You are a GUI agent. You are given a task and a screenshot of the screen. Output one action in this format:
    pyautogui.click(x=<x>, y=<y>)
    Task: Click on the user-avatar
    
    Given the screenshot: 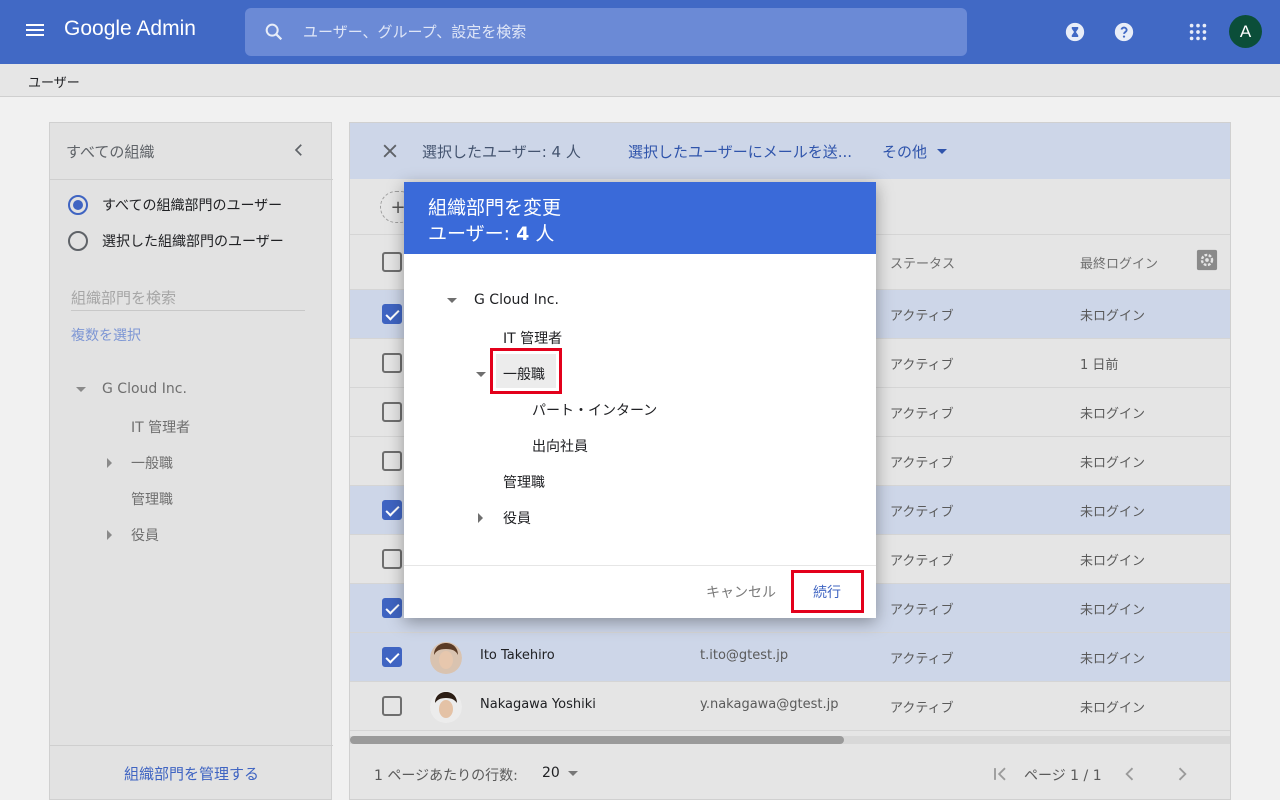 What is the action you would take?
    pyautogui.click(x=446, y=707)
    